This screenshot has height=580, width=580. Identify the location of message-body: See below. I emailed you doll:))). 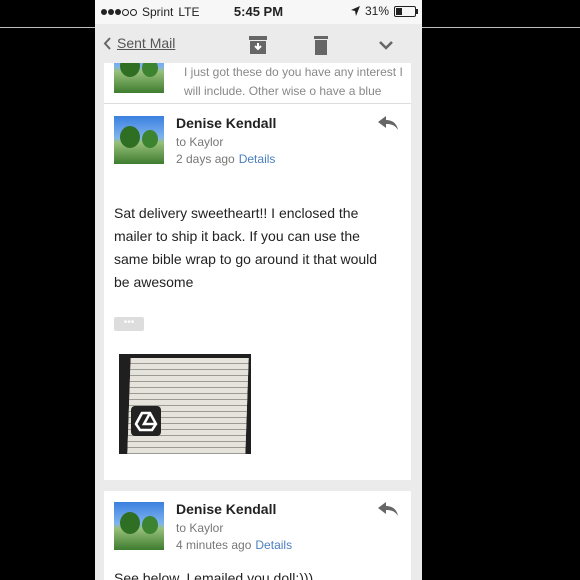
(214, 575).